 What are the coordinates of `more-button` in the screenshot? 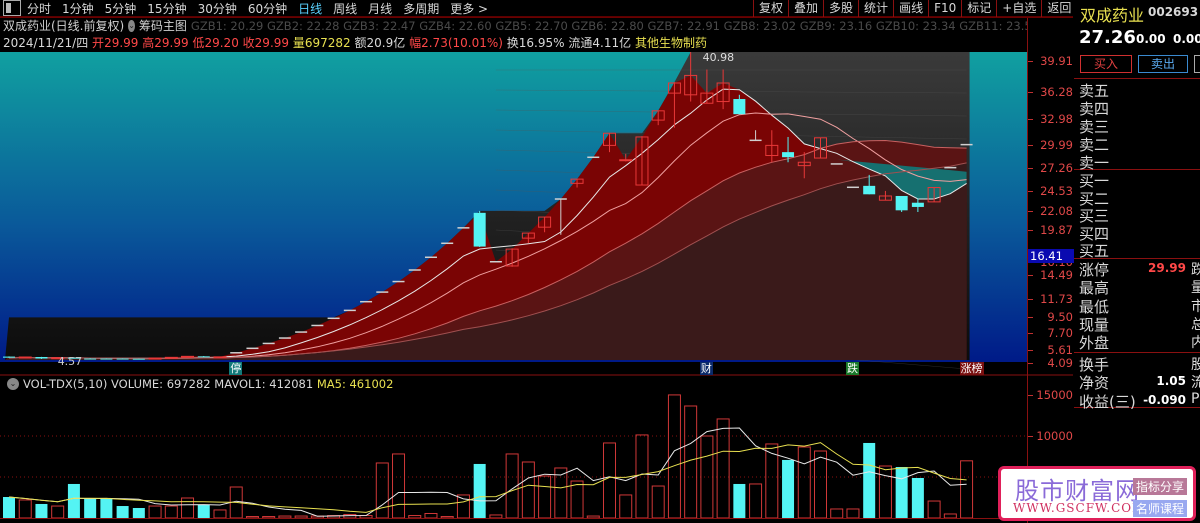 It's located at (1197, 64).